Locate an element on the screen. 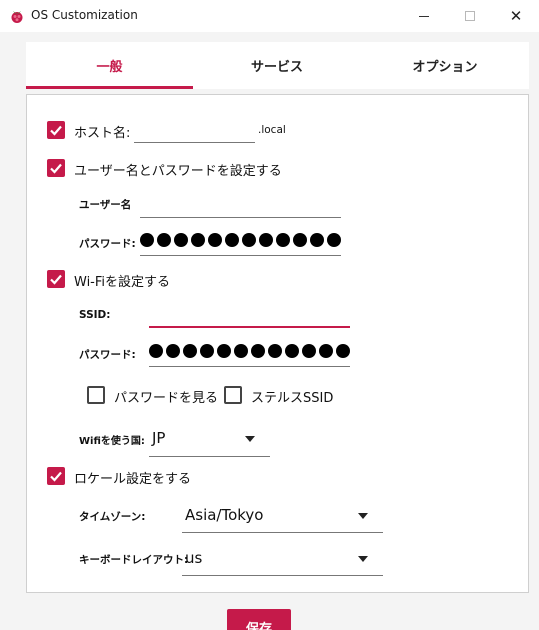 Image resolution: width=539 pixels, height=630 pixels. tab-options: オプション is located at coordinates (445, 65).